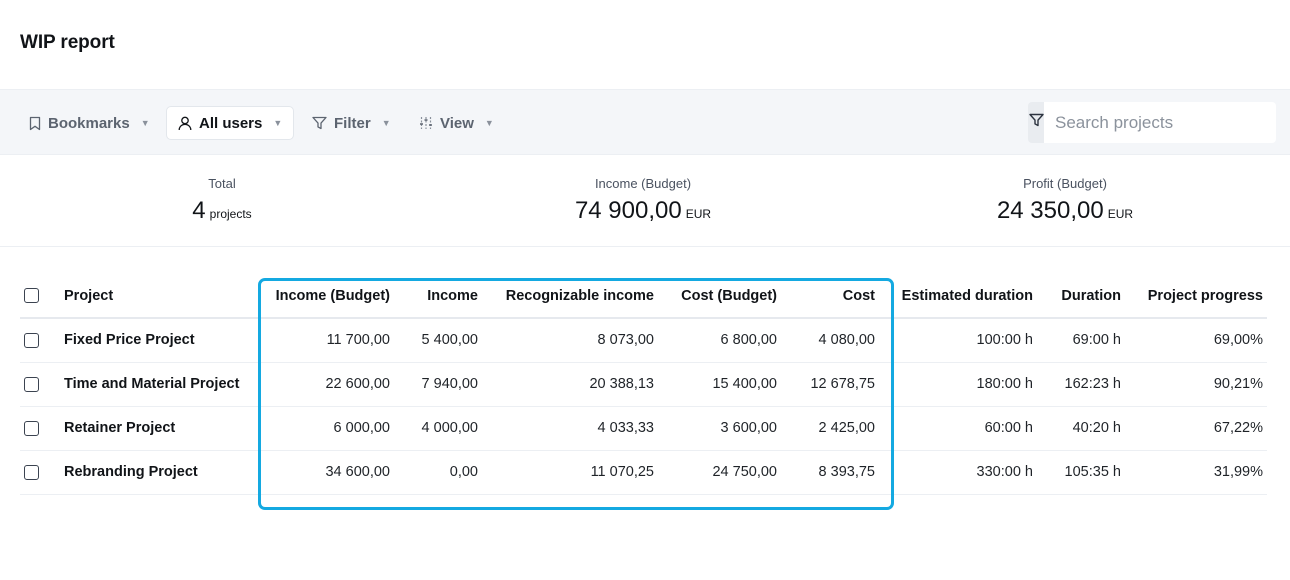 The image size is (1290, 580). What do you see at coordinates (719, 296) in the screenshot?
I see `column-header: Cost (Budget)` at bounding box center [719, 296].